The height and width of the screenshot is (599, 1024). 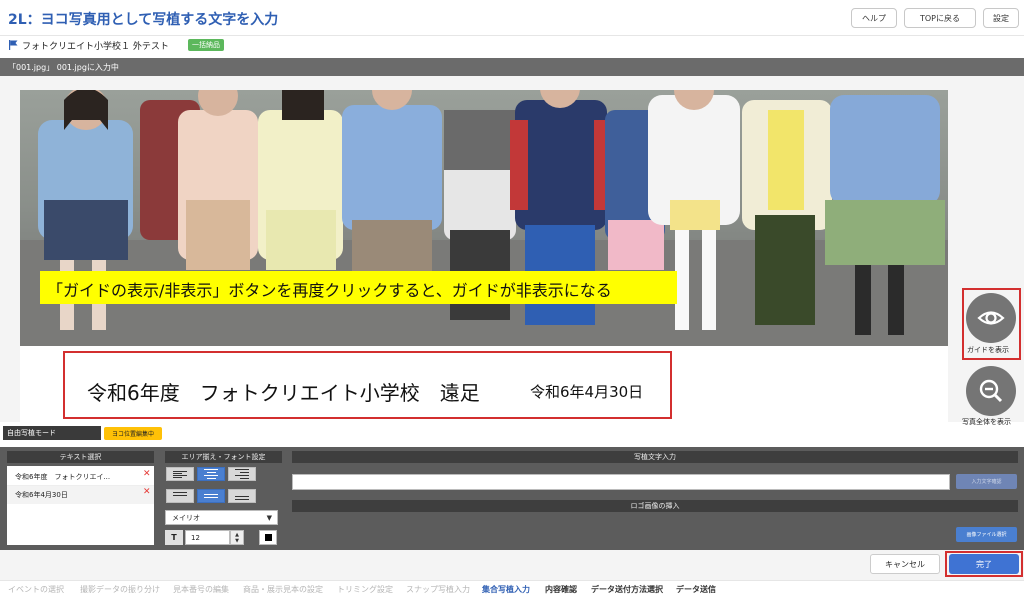 What do you see at coordinates (621, 482) in the screenshot?
I see `typeset-text-input` at bounding box center [621, 482].